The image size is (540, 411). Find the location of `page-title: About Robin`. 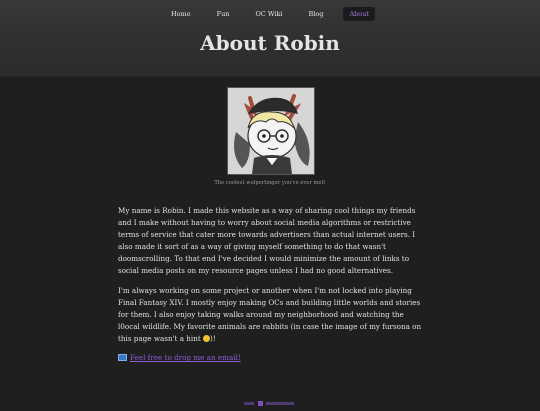

page-title: About Robin is located at coordinates (270, 43).